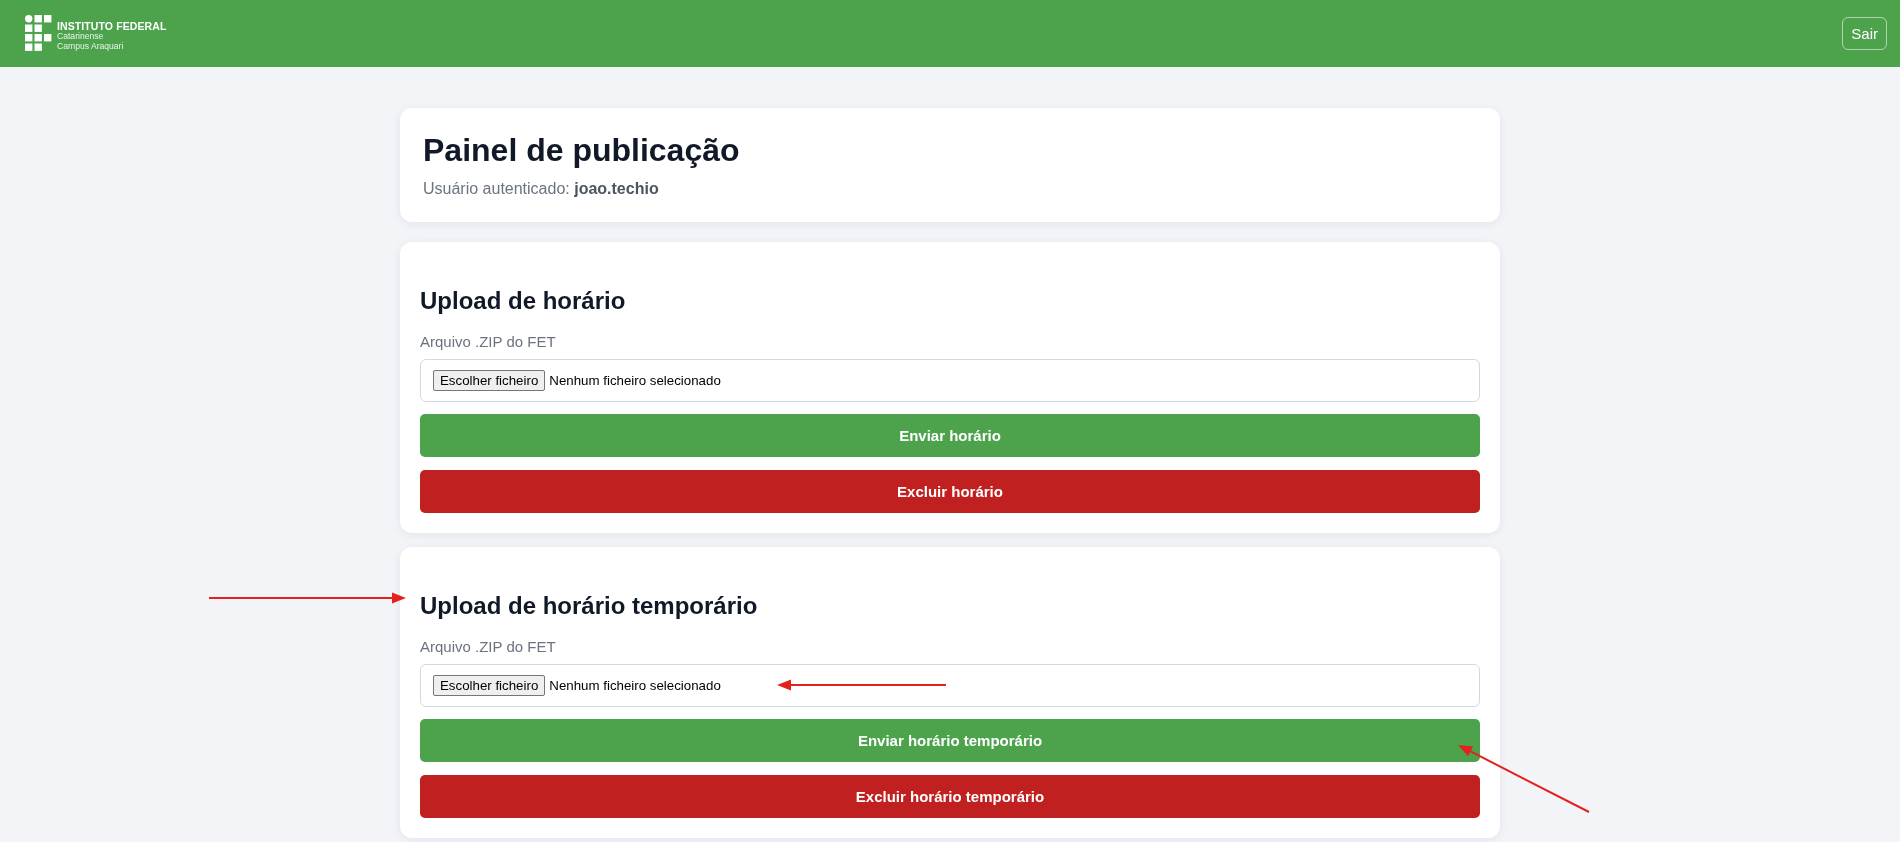 This screenshot has height=842, width=1900. What do you see at coordinates (112, 27) in the screenshot?
I see `logo-title: INSTITUTO FEDERAL` at bounding box center [112, 27].